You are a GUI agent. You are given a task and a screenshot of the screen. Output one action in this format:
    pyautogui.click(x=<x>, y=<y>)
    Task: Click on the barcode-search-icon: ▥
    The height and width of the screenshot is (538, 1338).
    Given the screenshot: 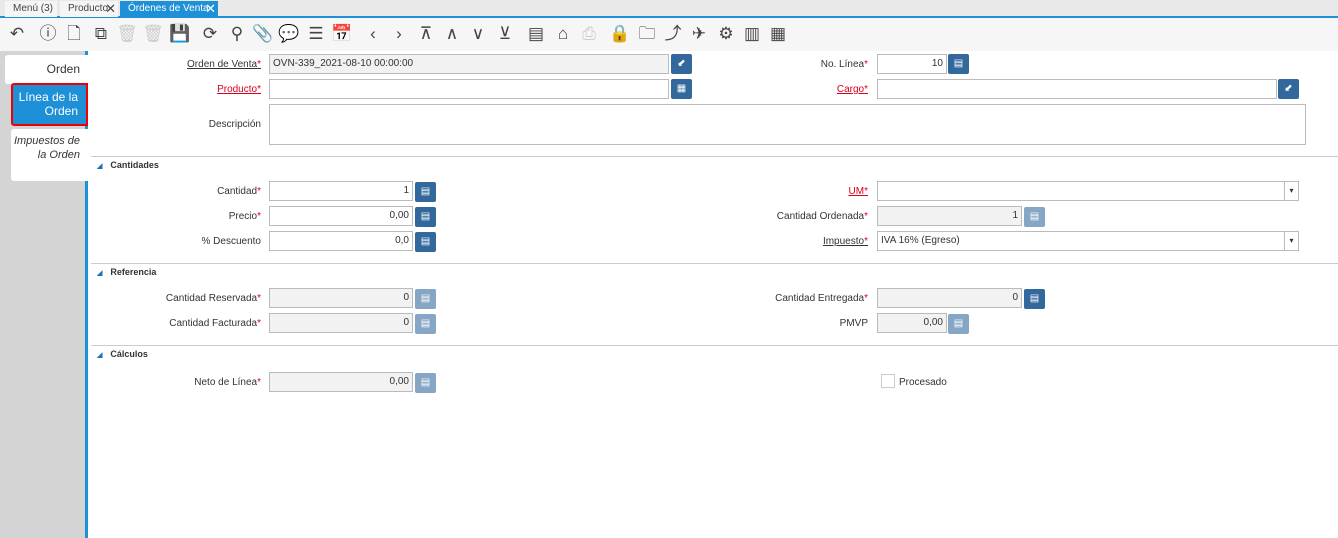 What is the action you would take?
    pyautogui.click(x=752, y=34)
    